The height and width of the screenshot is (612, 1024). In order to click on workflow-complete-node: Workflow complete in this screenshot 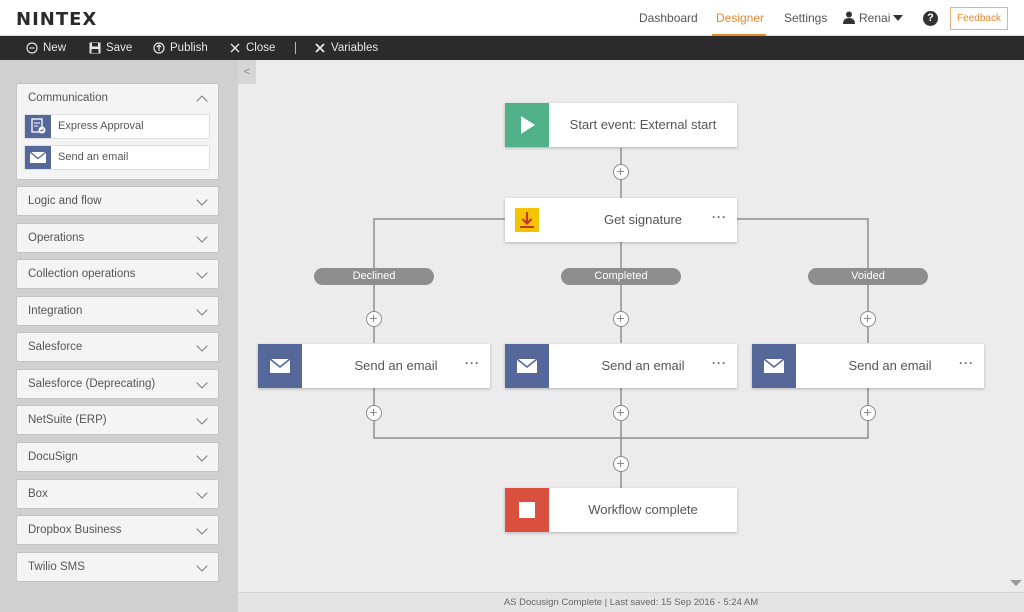, I will do `click(621, 510)`.